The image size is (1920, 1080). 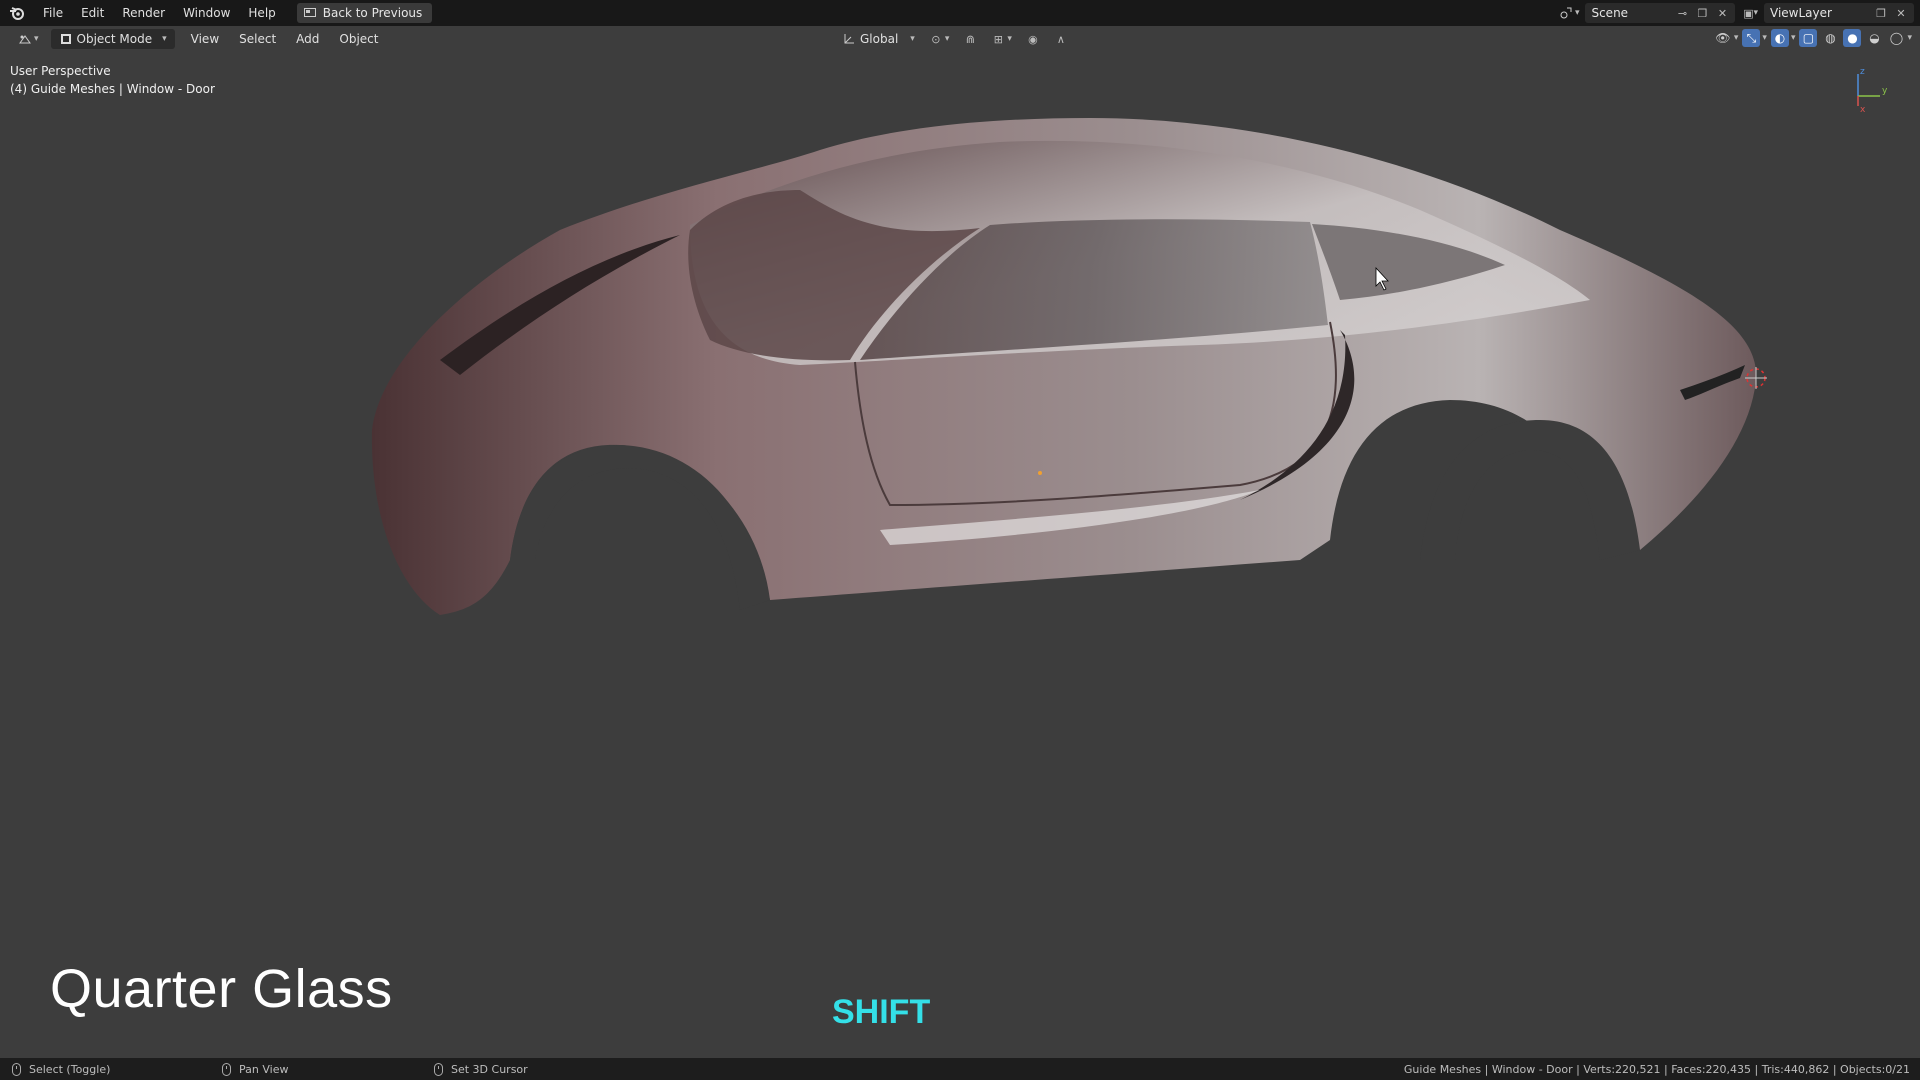 What do you see at coordinates (489, 1069) in the screenshot?
I see `hint-cursor-label: Set 3D Cursor` at bounding box center [489, 1069].